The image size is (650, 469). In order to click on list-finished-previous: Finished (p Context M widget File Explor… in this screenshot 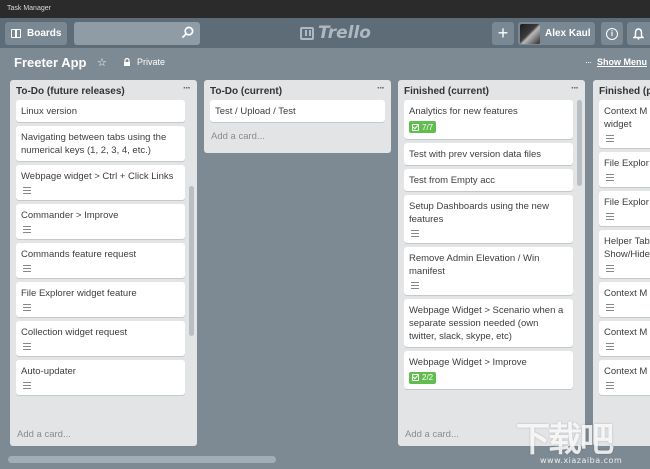, I will do `click(621, 263)`.